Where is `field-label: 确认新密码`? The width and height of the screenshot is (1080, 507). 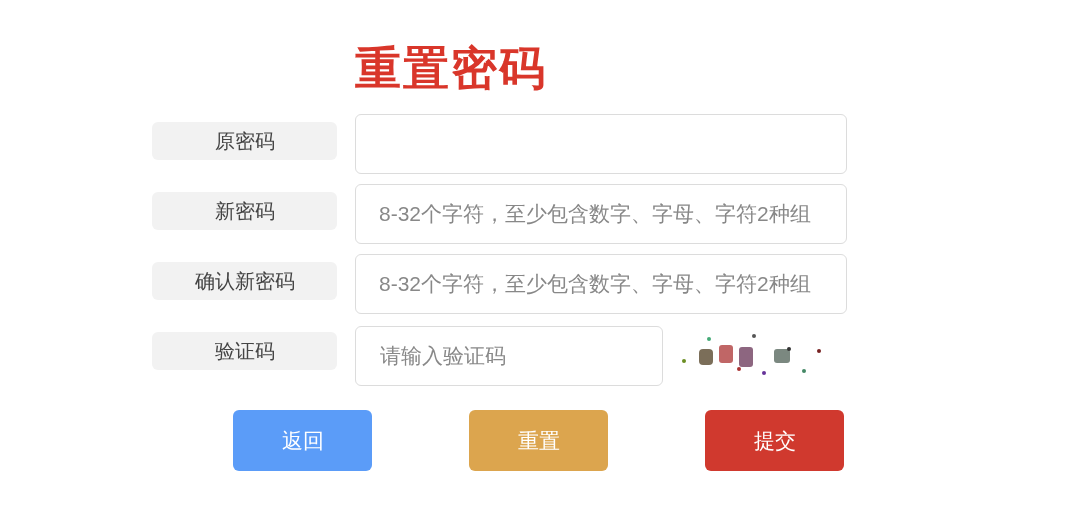
field-label: 确认新密码 is located at coordinates (244, 281).